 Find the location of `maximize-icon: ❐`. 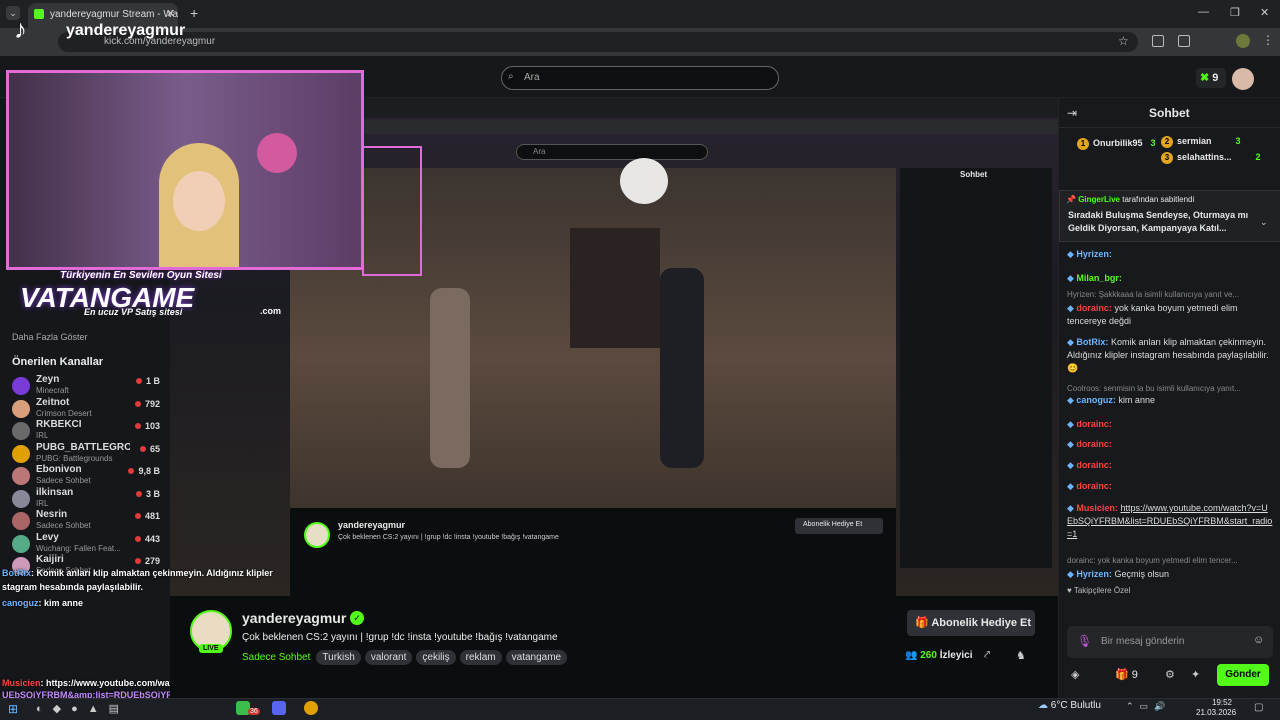

maximize-icon: ❐ is located at coordinates (1235, 12).